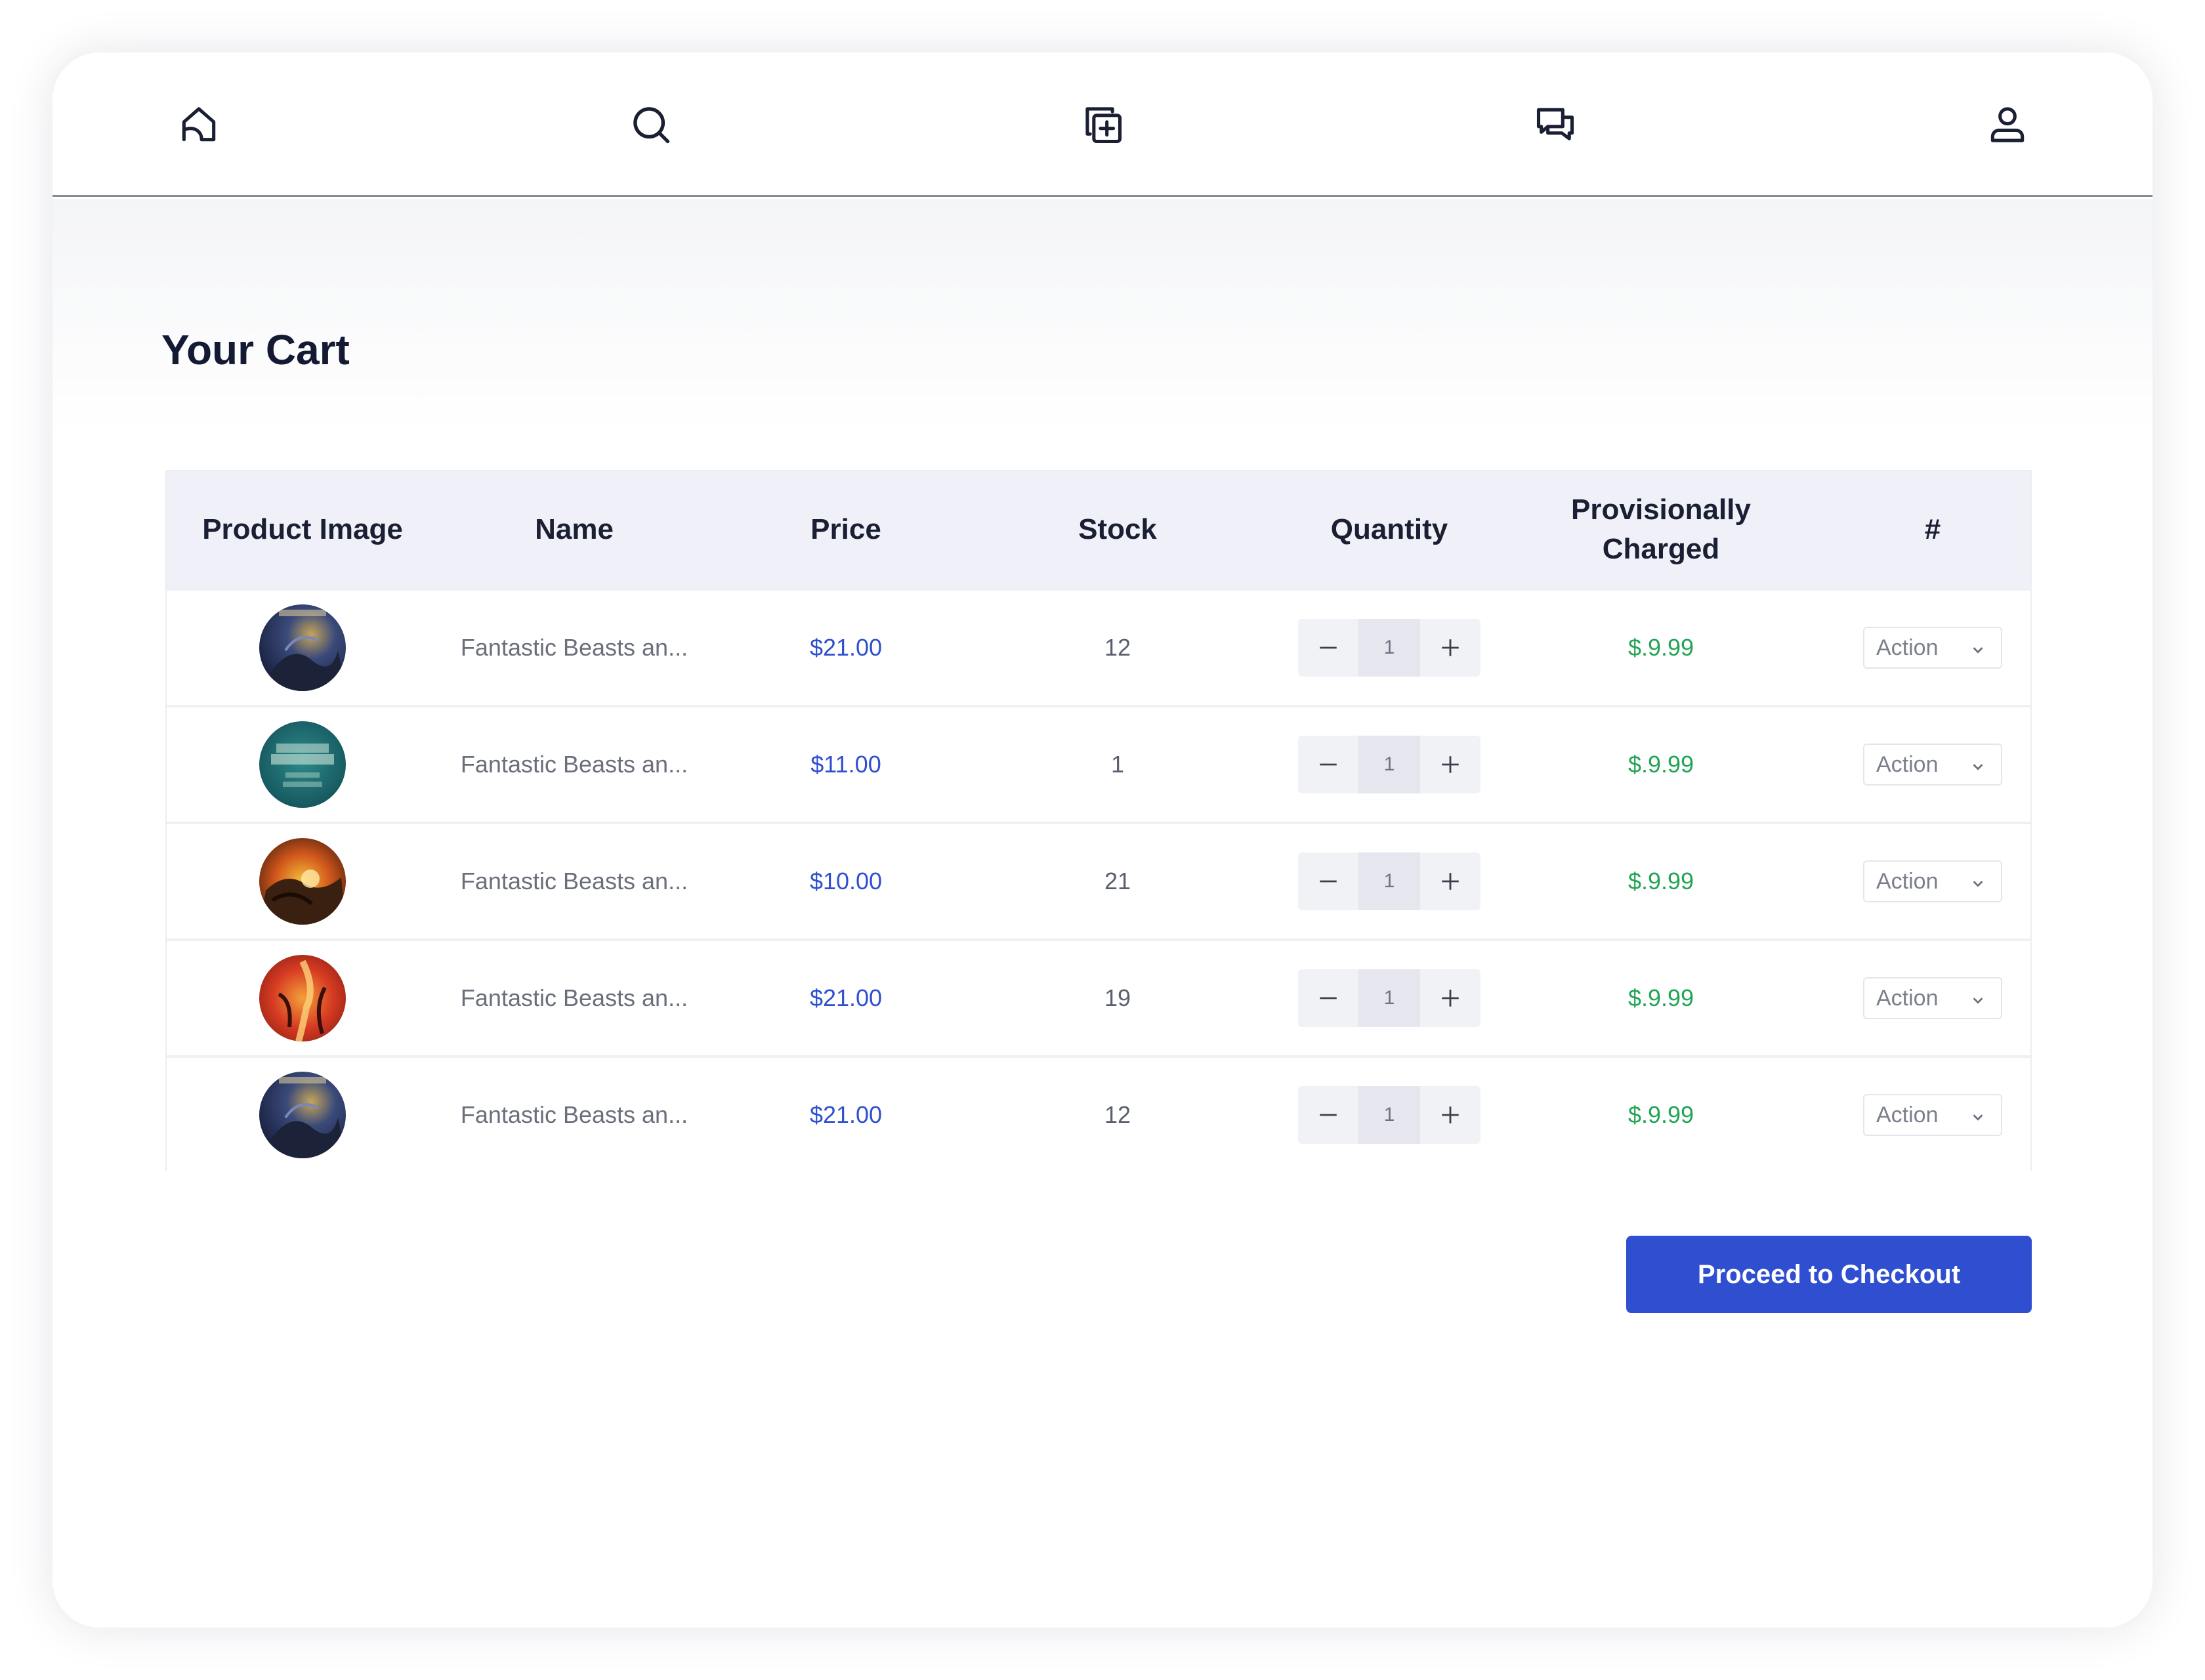 The image size is (2205, 1680). I want to click on header-name: Name, so click(574, 529).